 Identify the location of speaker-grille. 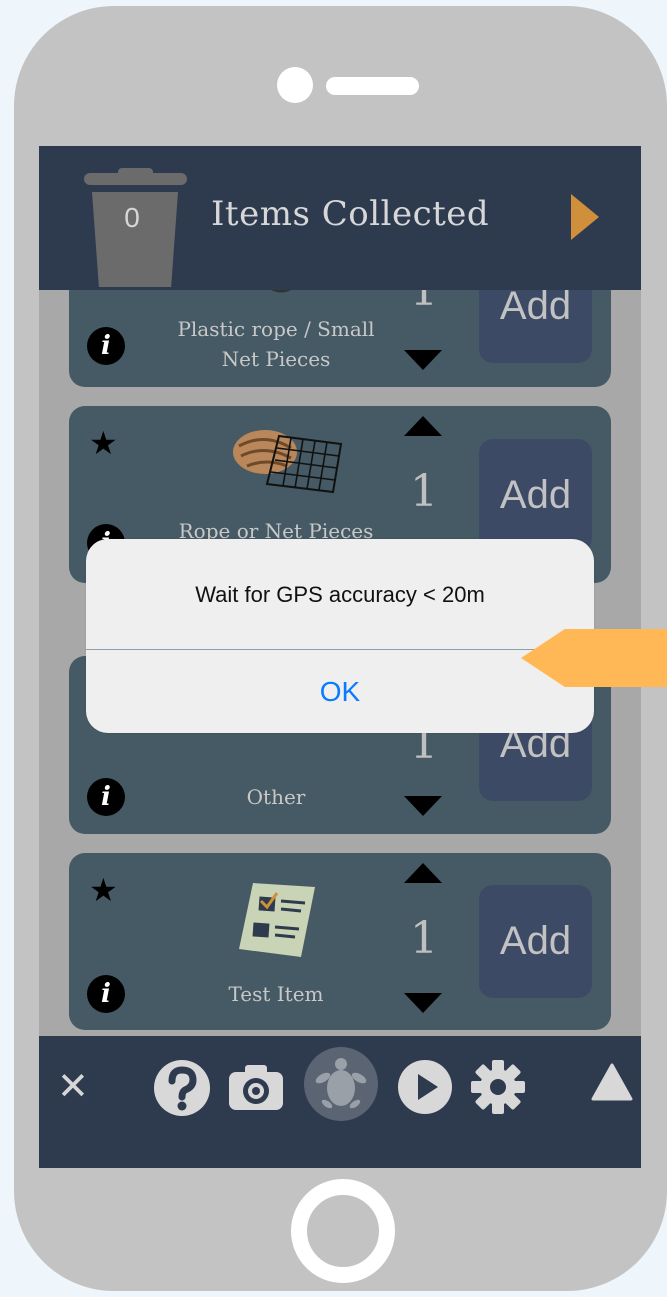
(372, 86).